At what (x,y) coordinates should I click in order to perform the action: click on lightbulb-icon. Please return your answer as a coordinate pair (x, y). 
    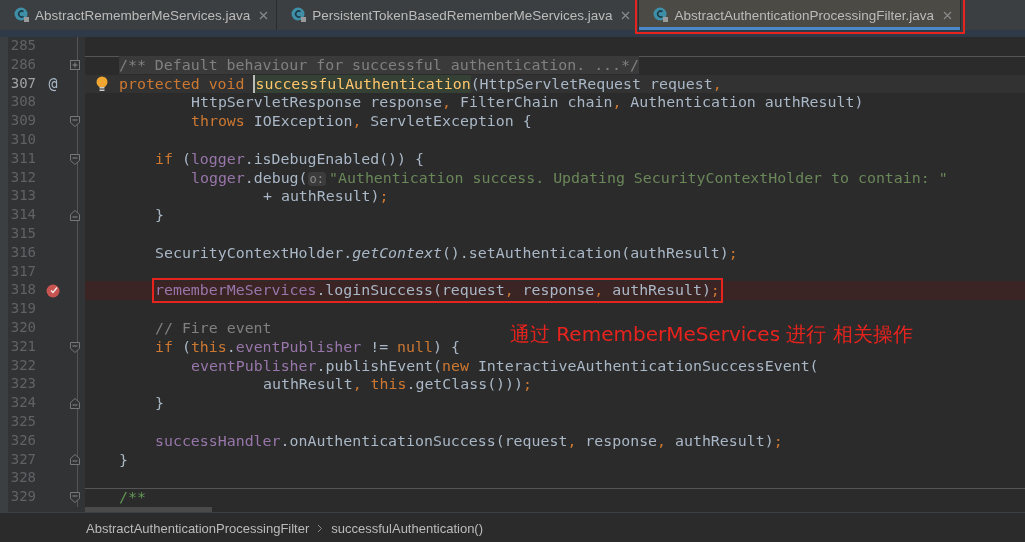
    Looking at the image, I should click on (102, 84).